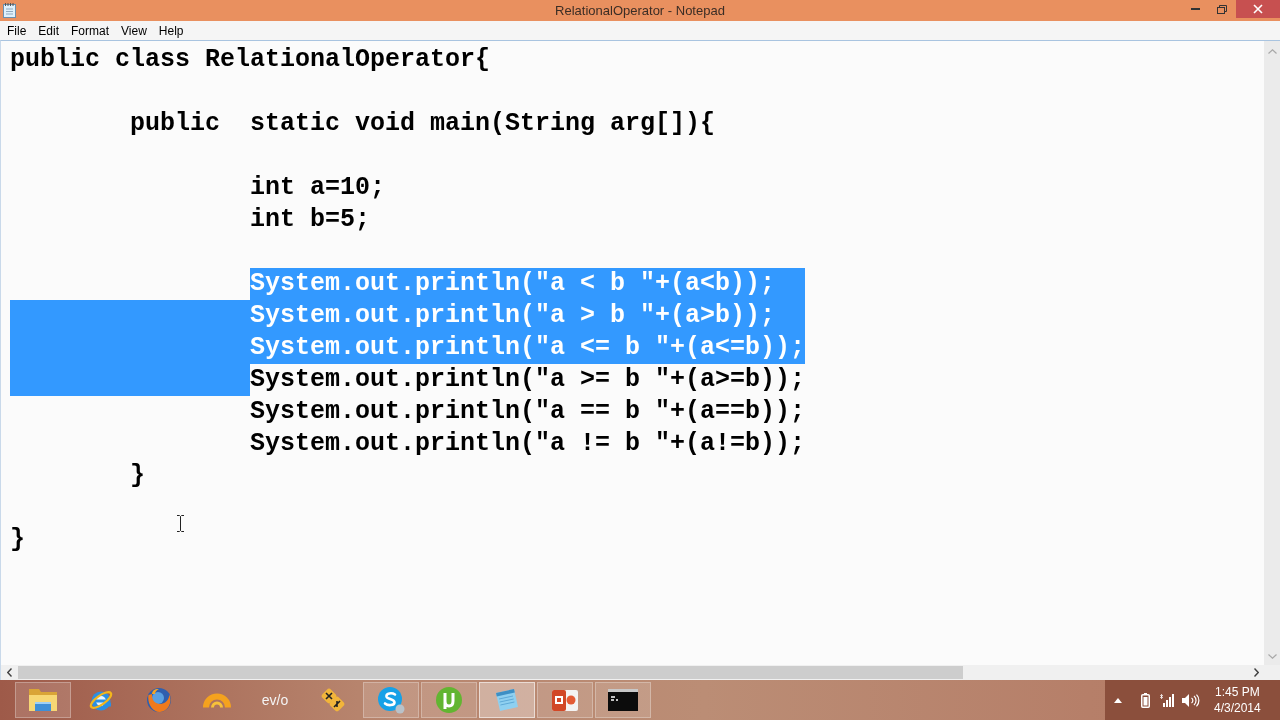 This screenshot has height=720, width=1280. Describe the element at coordinates (90, 30) in the screenshot. I see `menu-item: Format` at that location.